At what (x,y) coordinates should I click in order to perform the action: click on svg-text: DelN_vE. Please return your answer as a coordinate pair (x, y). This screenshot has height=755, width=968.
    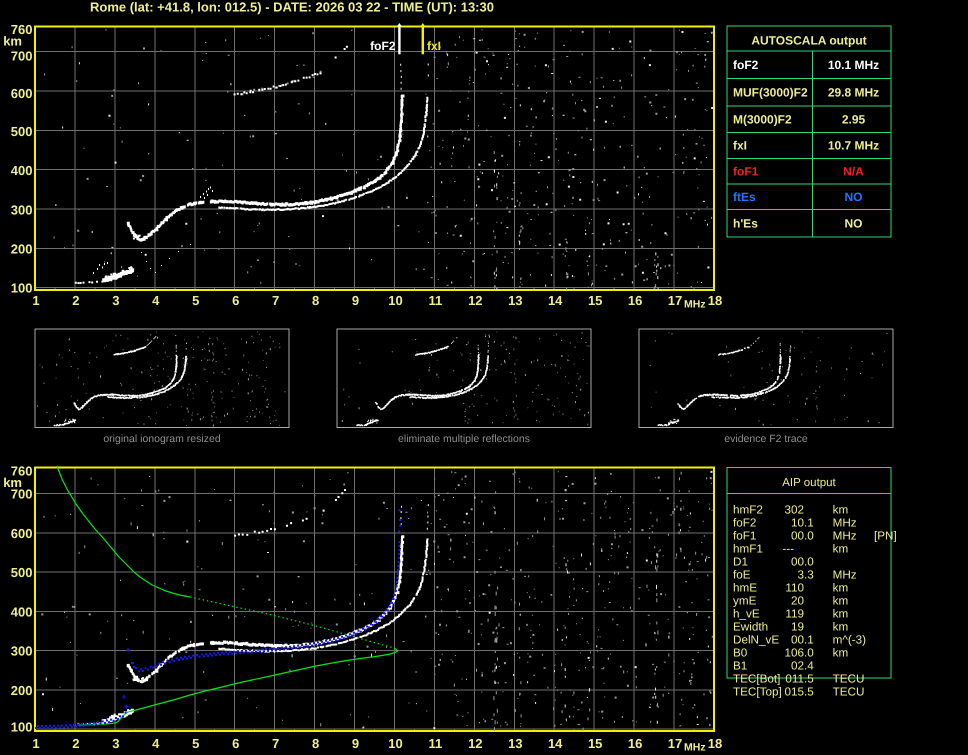
    Looking at the image, I should click on (756, 640).